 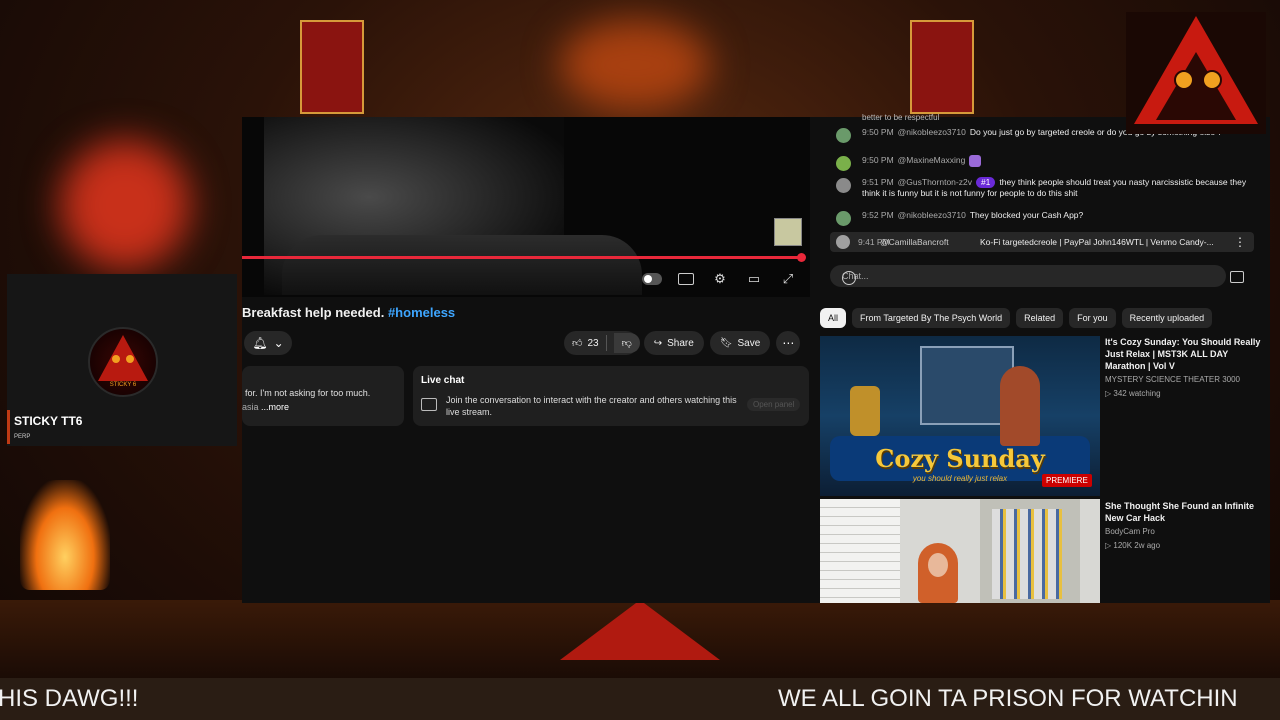 What do you see at coordinates (901, 117) in the screenshot?
I see `chat-cut-line: better to be respectful` at bounding box center [901, 117].